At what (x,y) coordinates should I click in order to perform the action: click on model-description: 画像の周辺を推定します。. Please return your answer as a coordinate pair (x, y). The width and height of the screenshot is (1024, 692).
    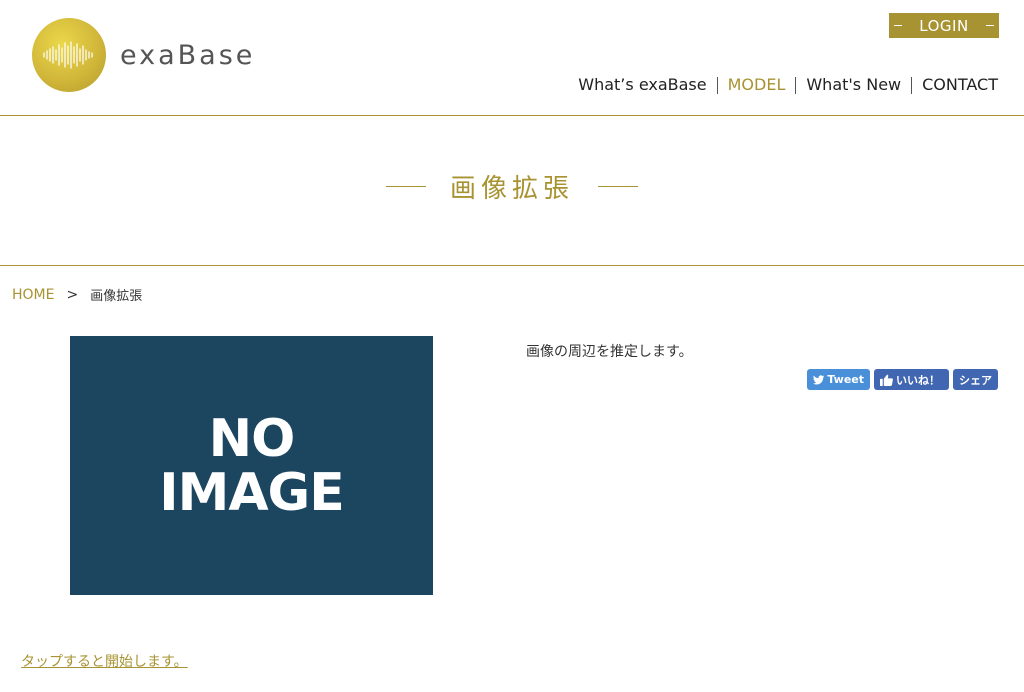
    Looking at the image, I should click on (609, 352).